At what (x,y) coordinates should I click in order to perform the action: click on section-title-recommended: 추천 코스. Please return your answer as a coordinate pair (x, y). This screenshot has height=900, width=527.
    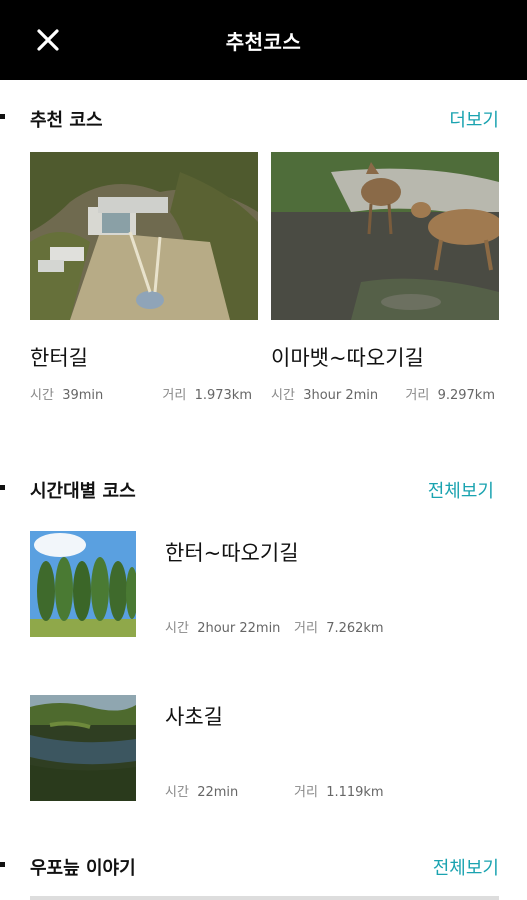
    Looking at the image, I should click on (66, 120).